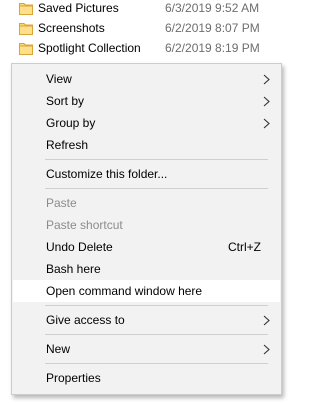 The image size is (320, 403). Describe the element at coordinates (146, 349) in the screenshot. I see `menu-item-new: New` at that location.